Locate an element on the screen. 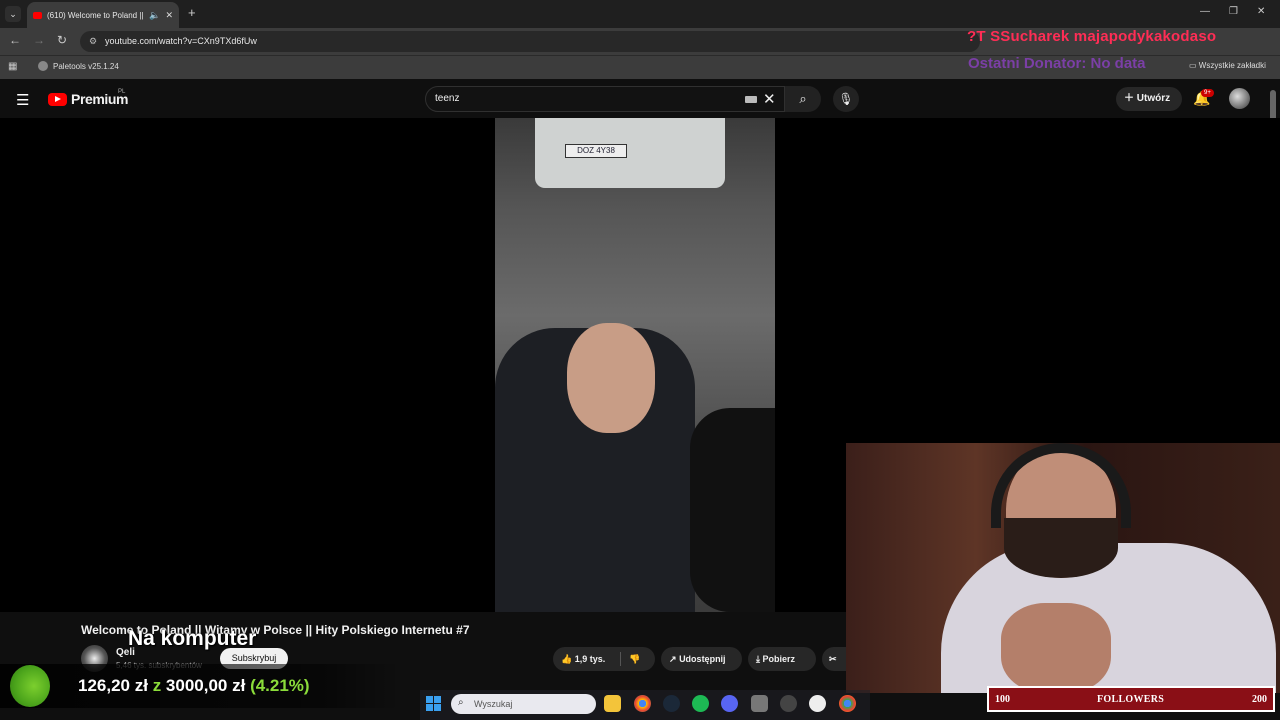  search-icon: ⌕ is located at coordinates (803, 98).